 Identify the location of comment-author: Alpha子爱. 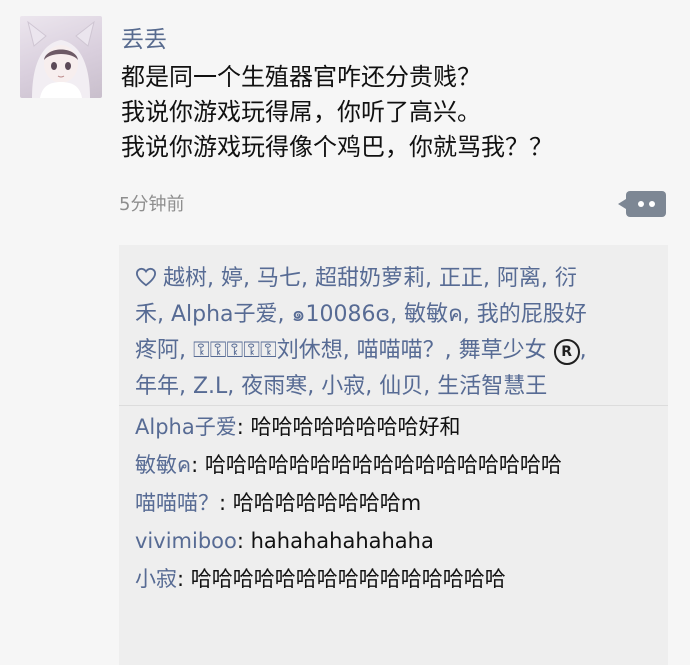
(186, 427).